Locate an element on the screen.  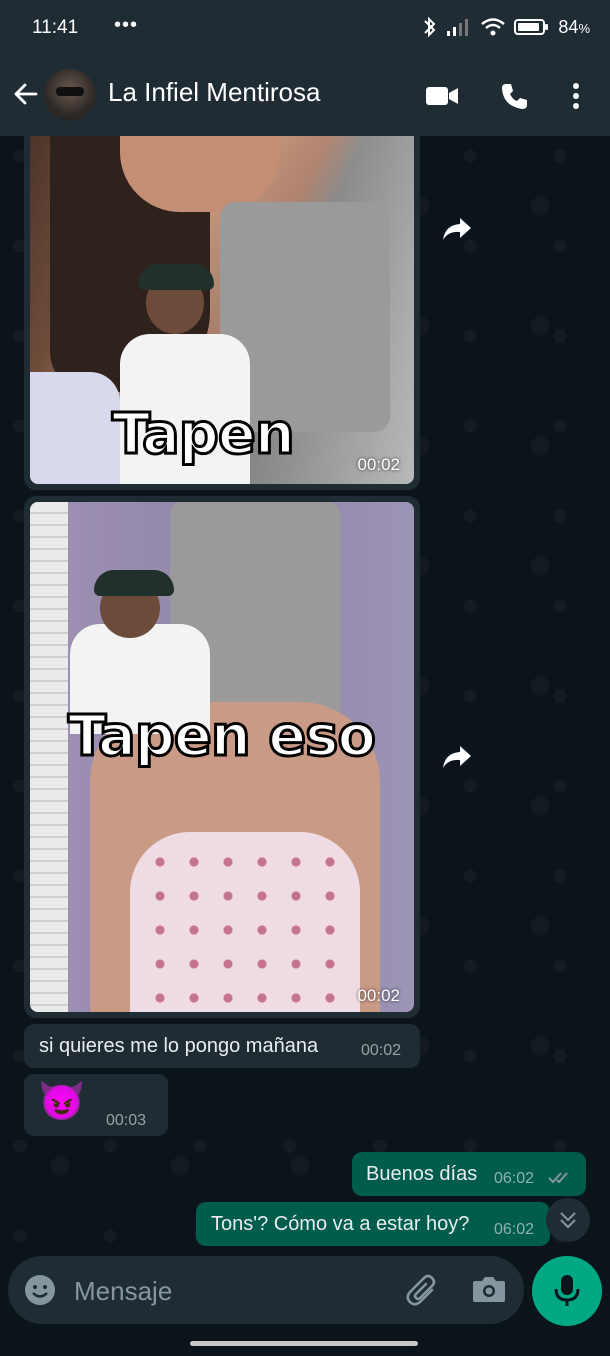
shutter-shape is located at coordinates (49, 757).